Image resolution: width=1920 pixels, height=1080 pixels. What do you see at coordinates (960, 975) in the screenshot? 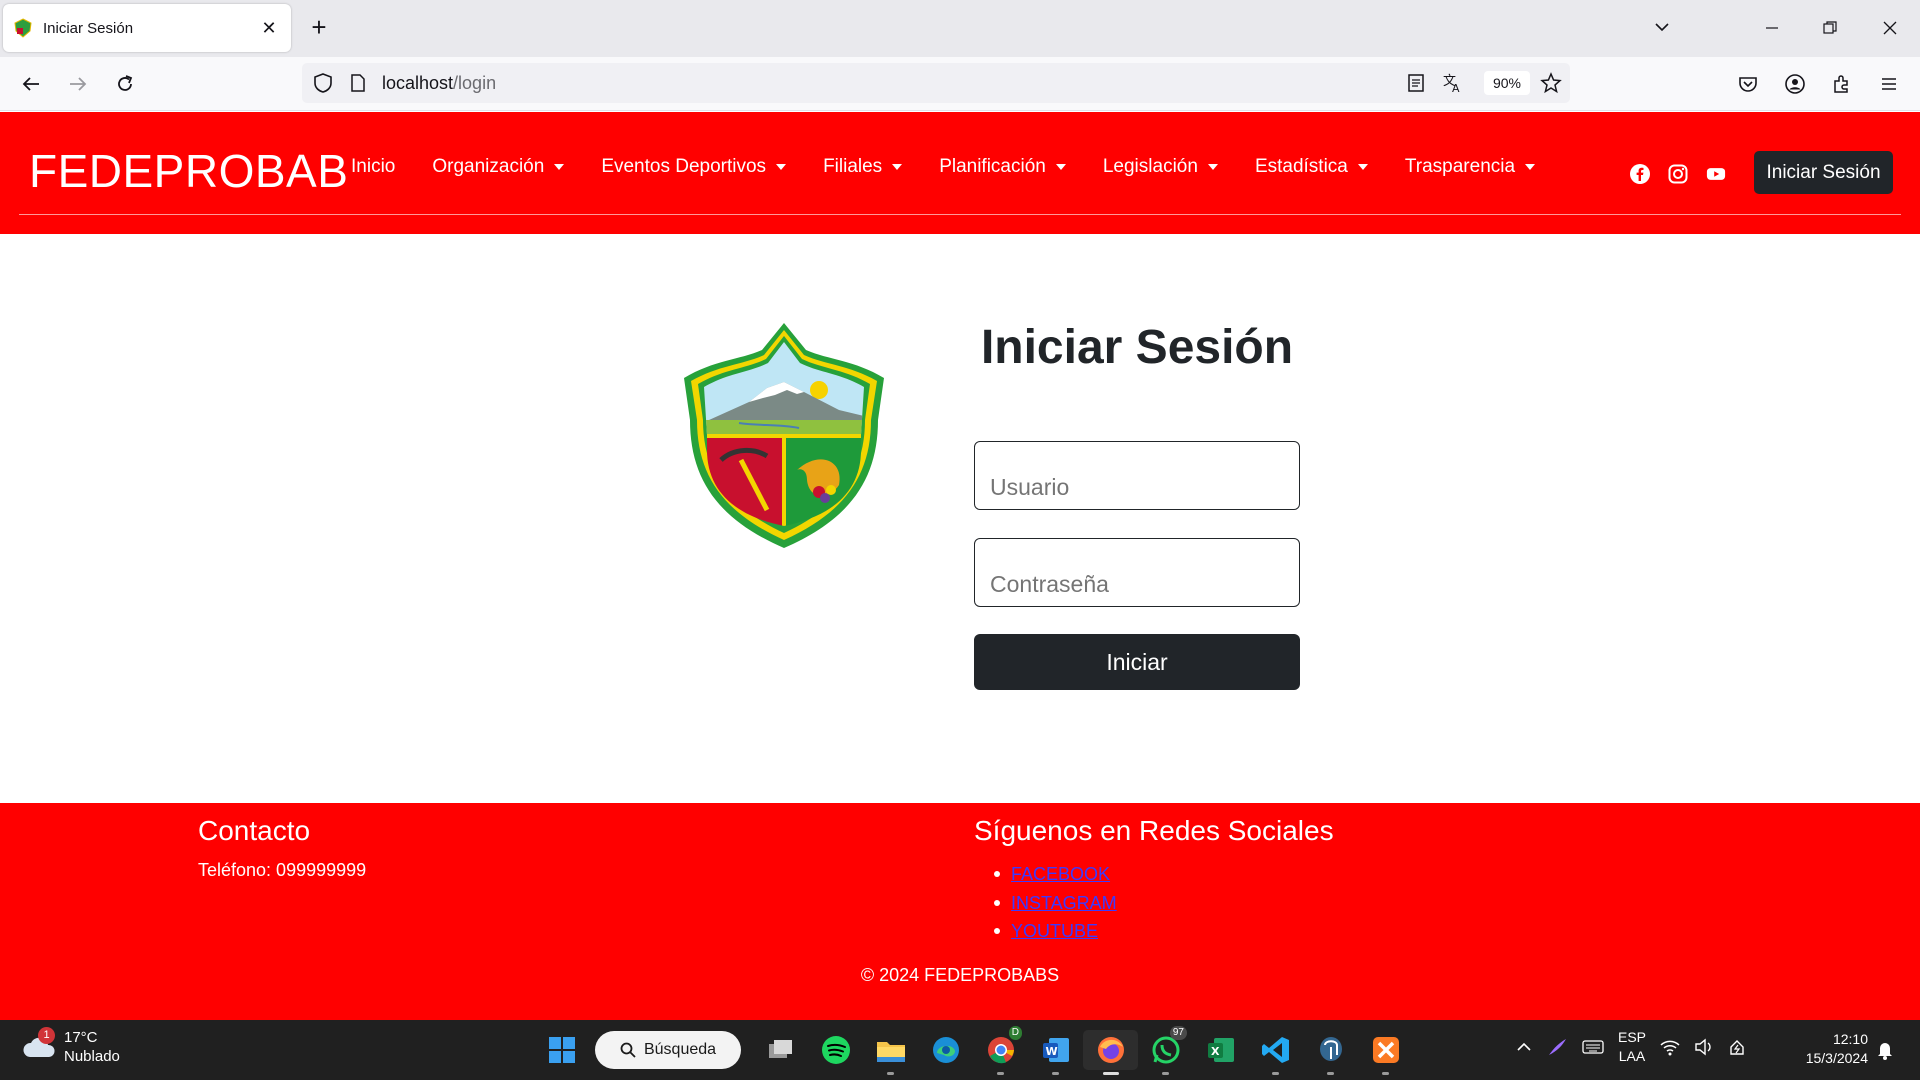
I see `copyright-text: © 2024 FEDEPROBABS` at bounding box center [960, 975].